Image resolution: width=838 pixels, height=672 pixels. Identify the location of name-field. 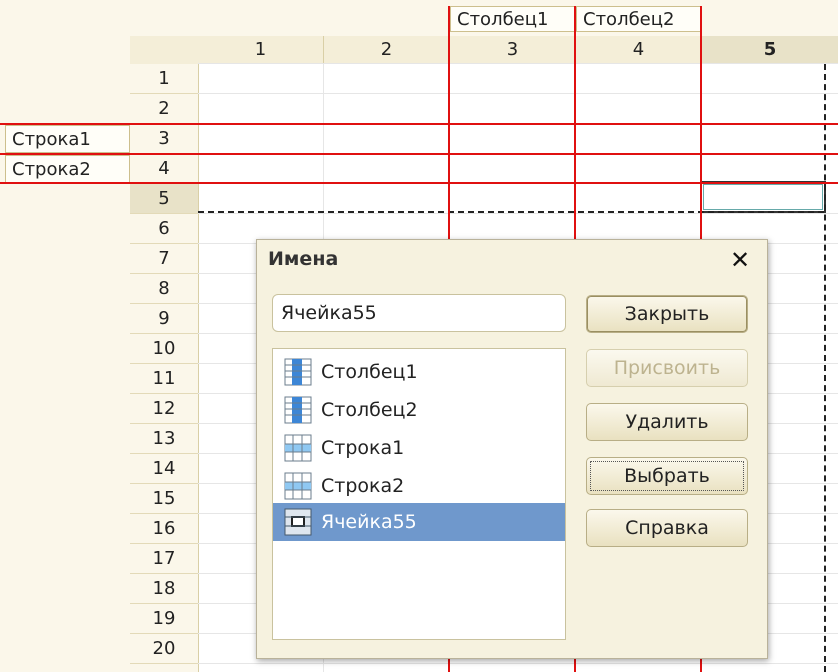
(419, 313).